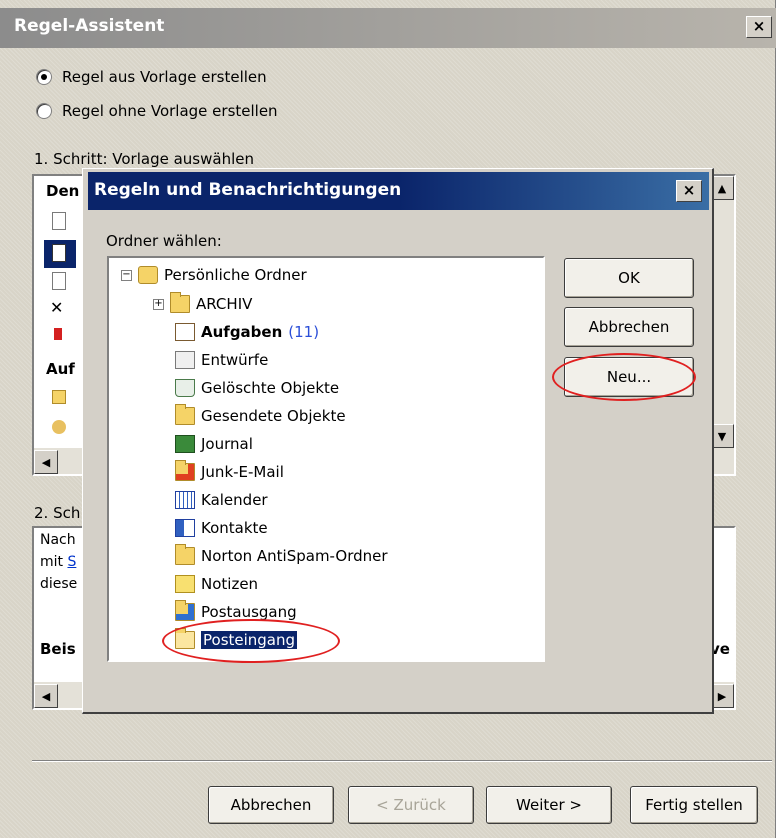  I want to click on step1-label: 1. Schritt: Vorlage auswählen, so click(144, 159).